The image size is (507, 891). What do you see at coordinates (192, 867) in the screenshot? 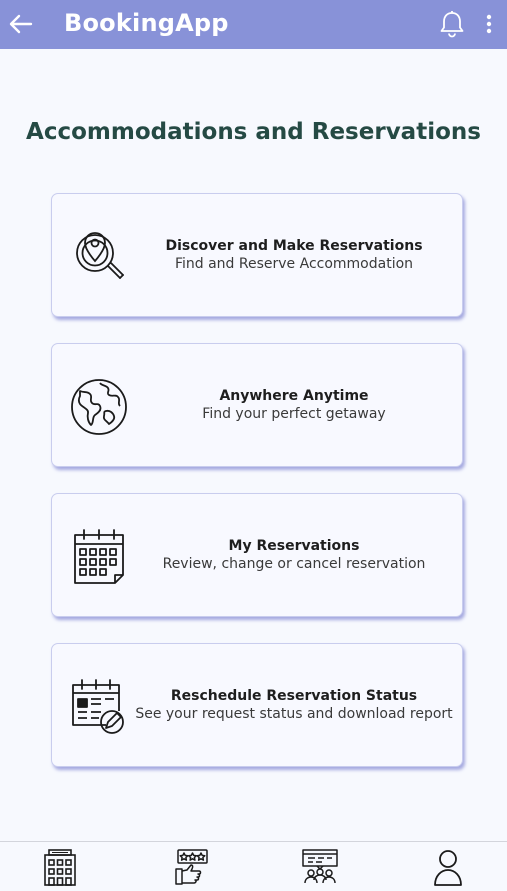
I see `rating-hand-icon` at bounding box center [192, 867].